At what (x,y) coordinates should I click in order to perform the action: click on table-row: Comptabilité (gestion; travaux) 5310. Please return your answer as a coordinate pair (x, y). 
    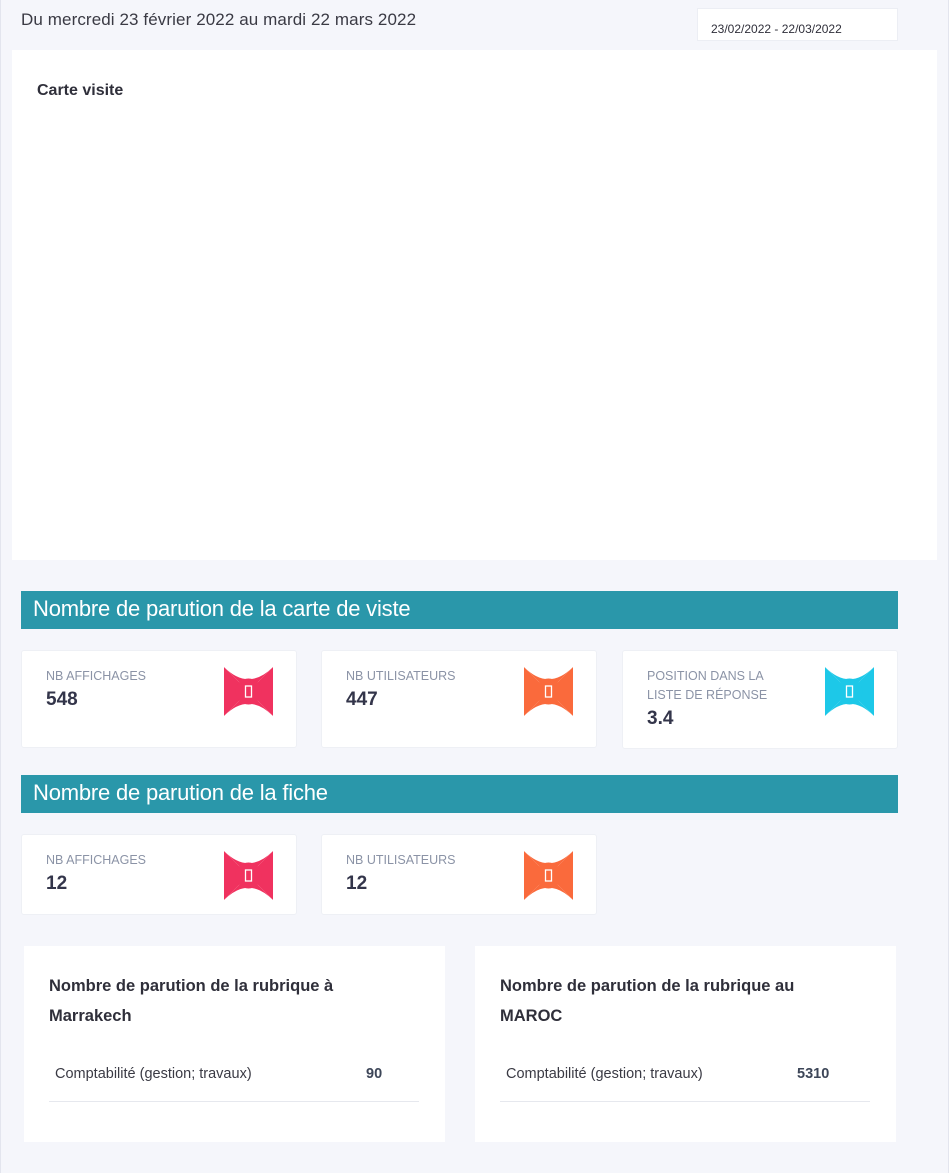
    Looking at the image, I should click on (685, 1080).